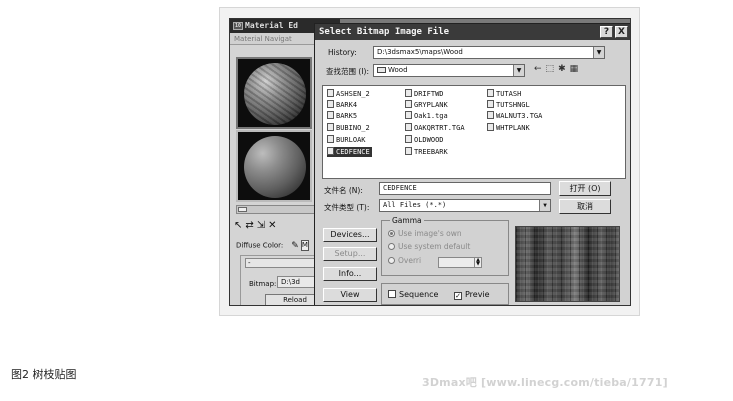 The image size is (733, 401). Describe the element at coordinates (472, 32) in the screenshot. I see `dialog-titlebar: Select Bitmap Image File` at that location.